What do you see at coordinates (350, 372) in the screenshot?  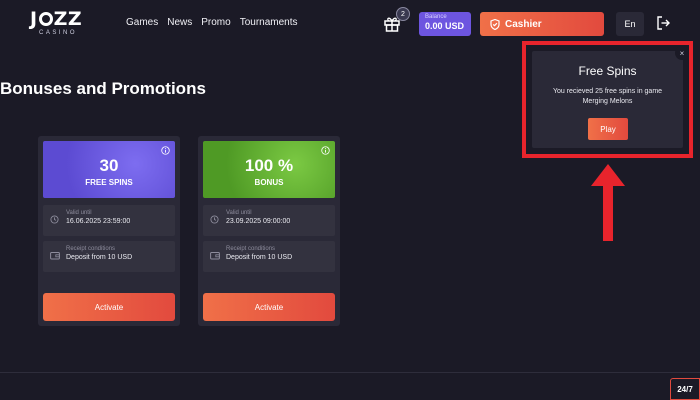 I see `footer-divider` at bounding box center [350, 372].